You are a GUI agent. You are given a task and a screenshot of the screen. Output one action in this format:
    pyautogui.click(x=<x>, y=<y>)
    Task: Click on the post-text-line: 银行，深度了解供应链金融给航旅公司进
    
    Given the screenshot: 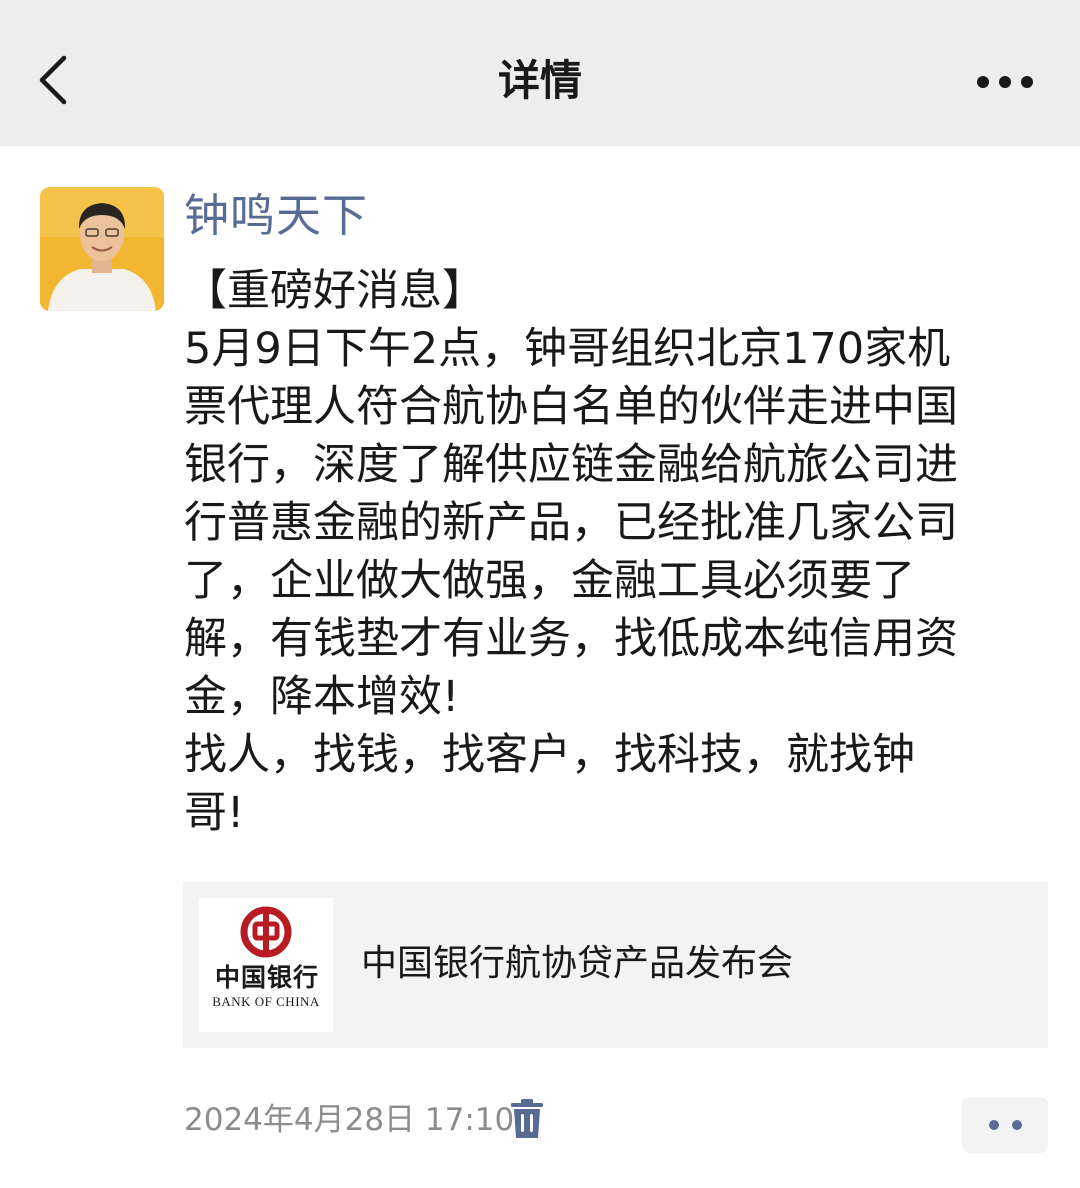 What is the action you would take?
    pyautogui.click(x=571, y=465)
    